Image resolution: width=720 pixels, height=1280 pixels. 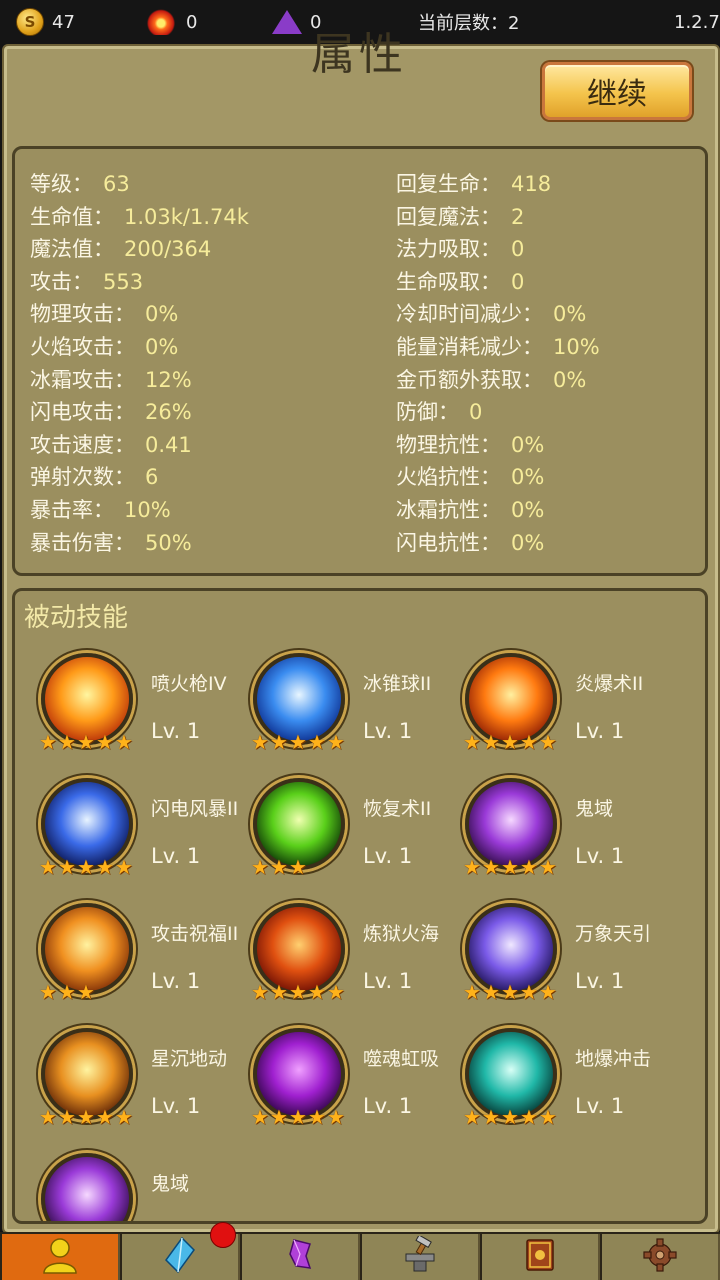 I want to click on stat-label: 防御：, so click(x=427, y=412).